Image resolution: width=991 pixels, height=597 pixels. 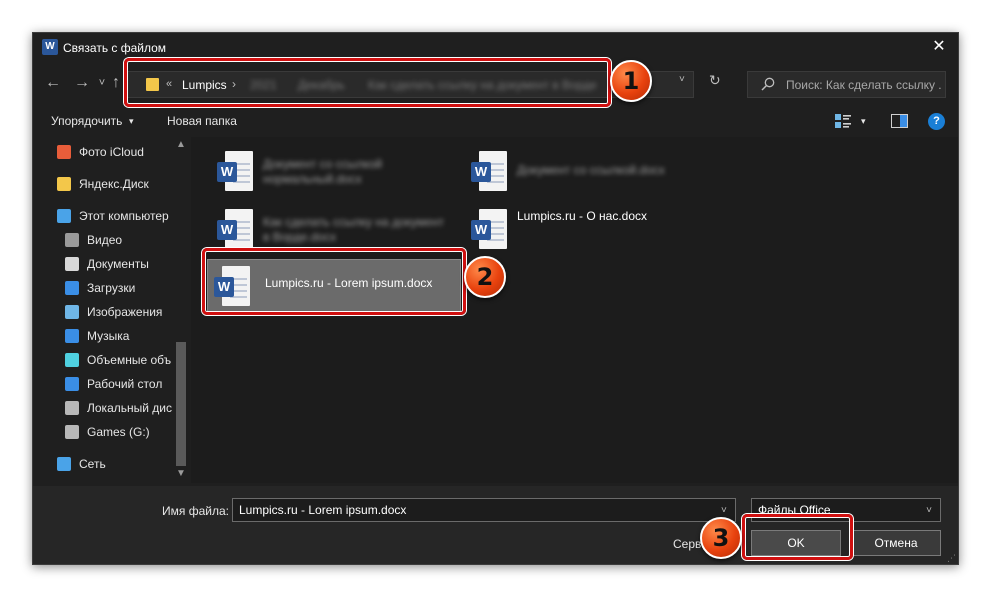 What do you see at coordinates (195, 511) in the screenshot?
I see `filename-label: Имя файла:` at bounding box center [195, 511].